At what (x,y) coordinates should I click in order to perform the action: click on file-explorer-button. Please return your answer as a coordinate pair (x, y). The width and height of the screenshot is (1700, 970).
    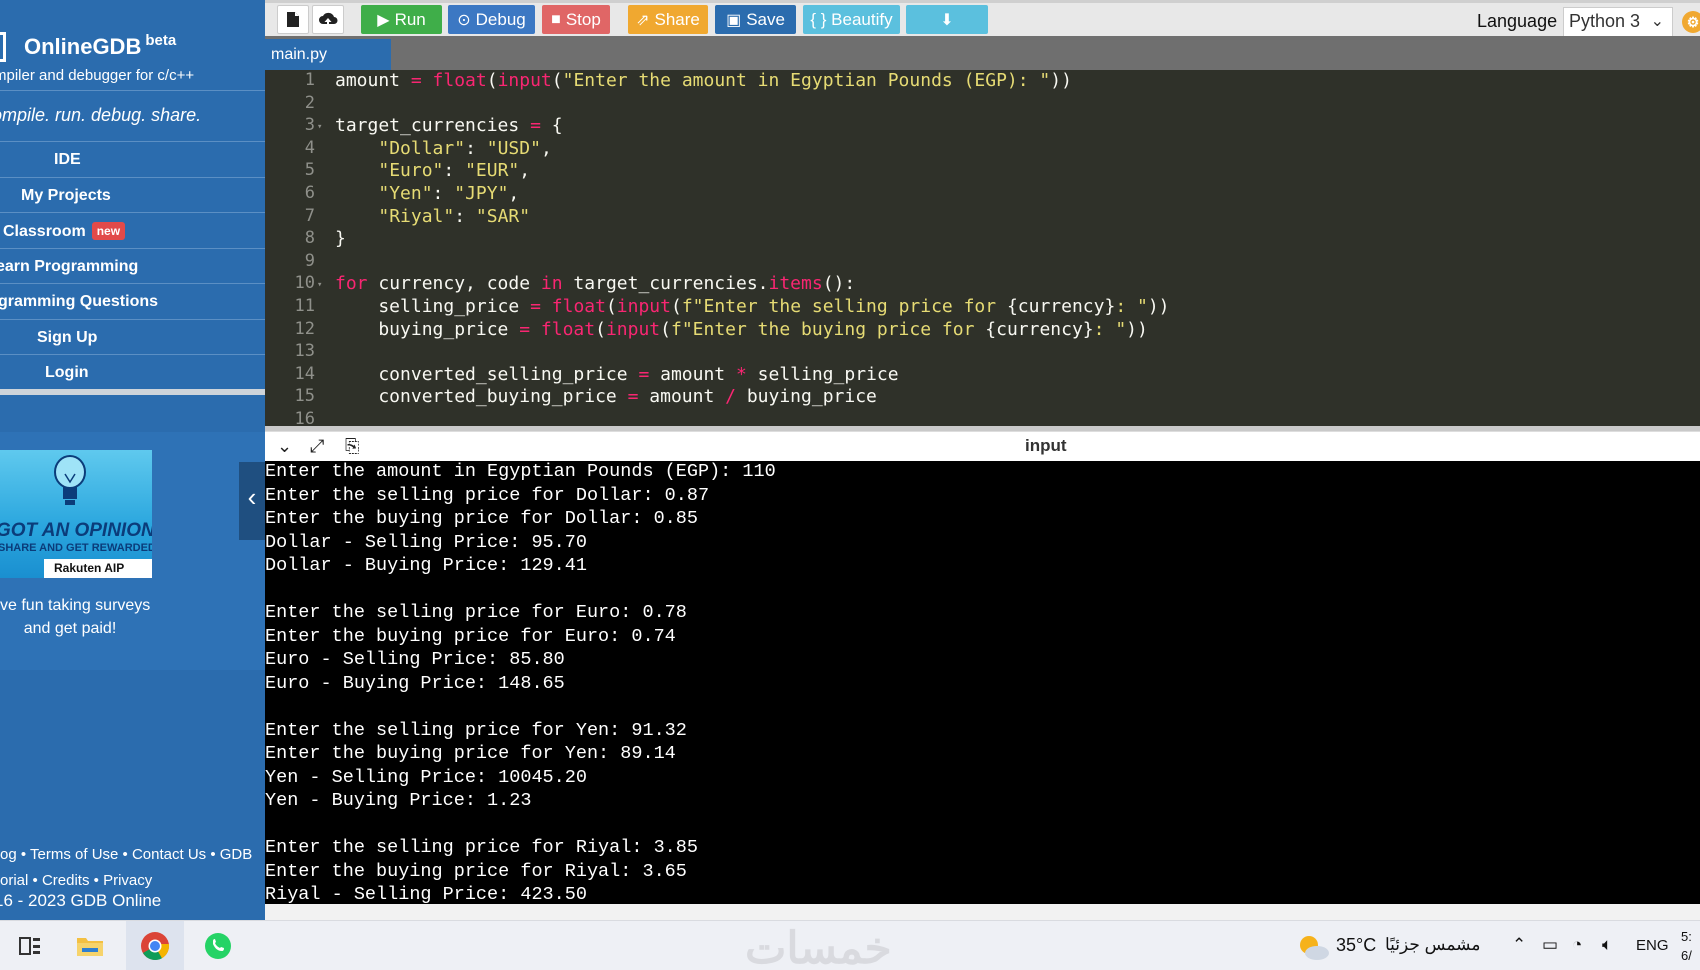
    Looking at the image, I should click on (90, 945).